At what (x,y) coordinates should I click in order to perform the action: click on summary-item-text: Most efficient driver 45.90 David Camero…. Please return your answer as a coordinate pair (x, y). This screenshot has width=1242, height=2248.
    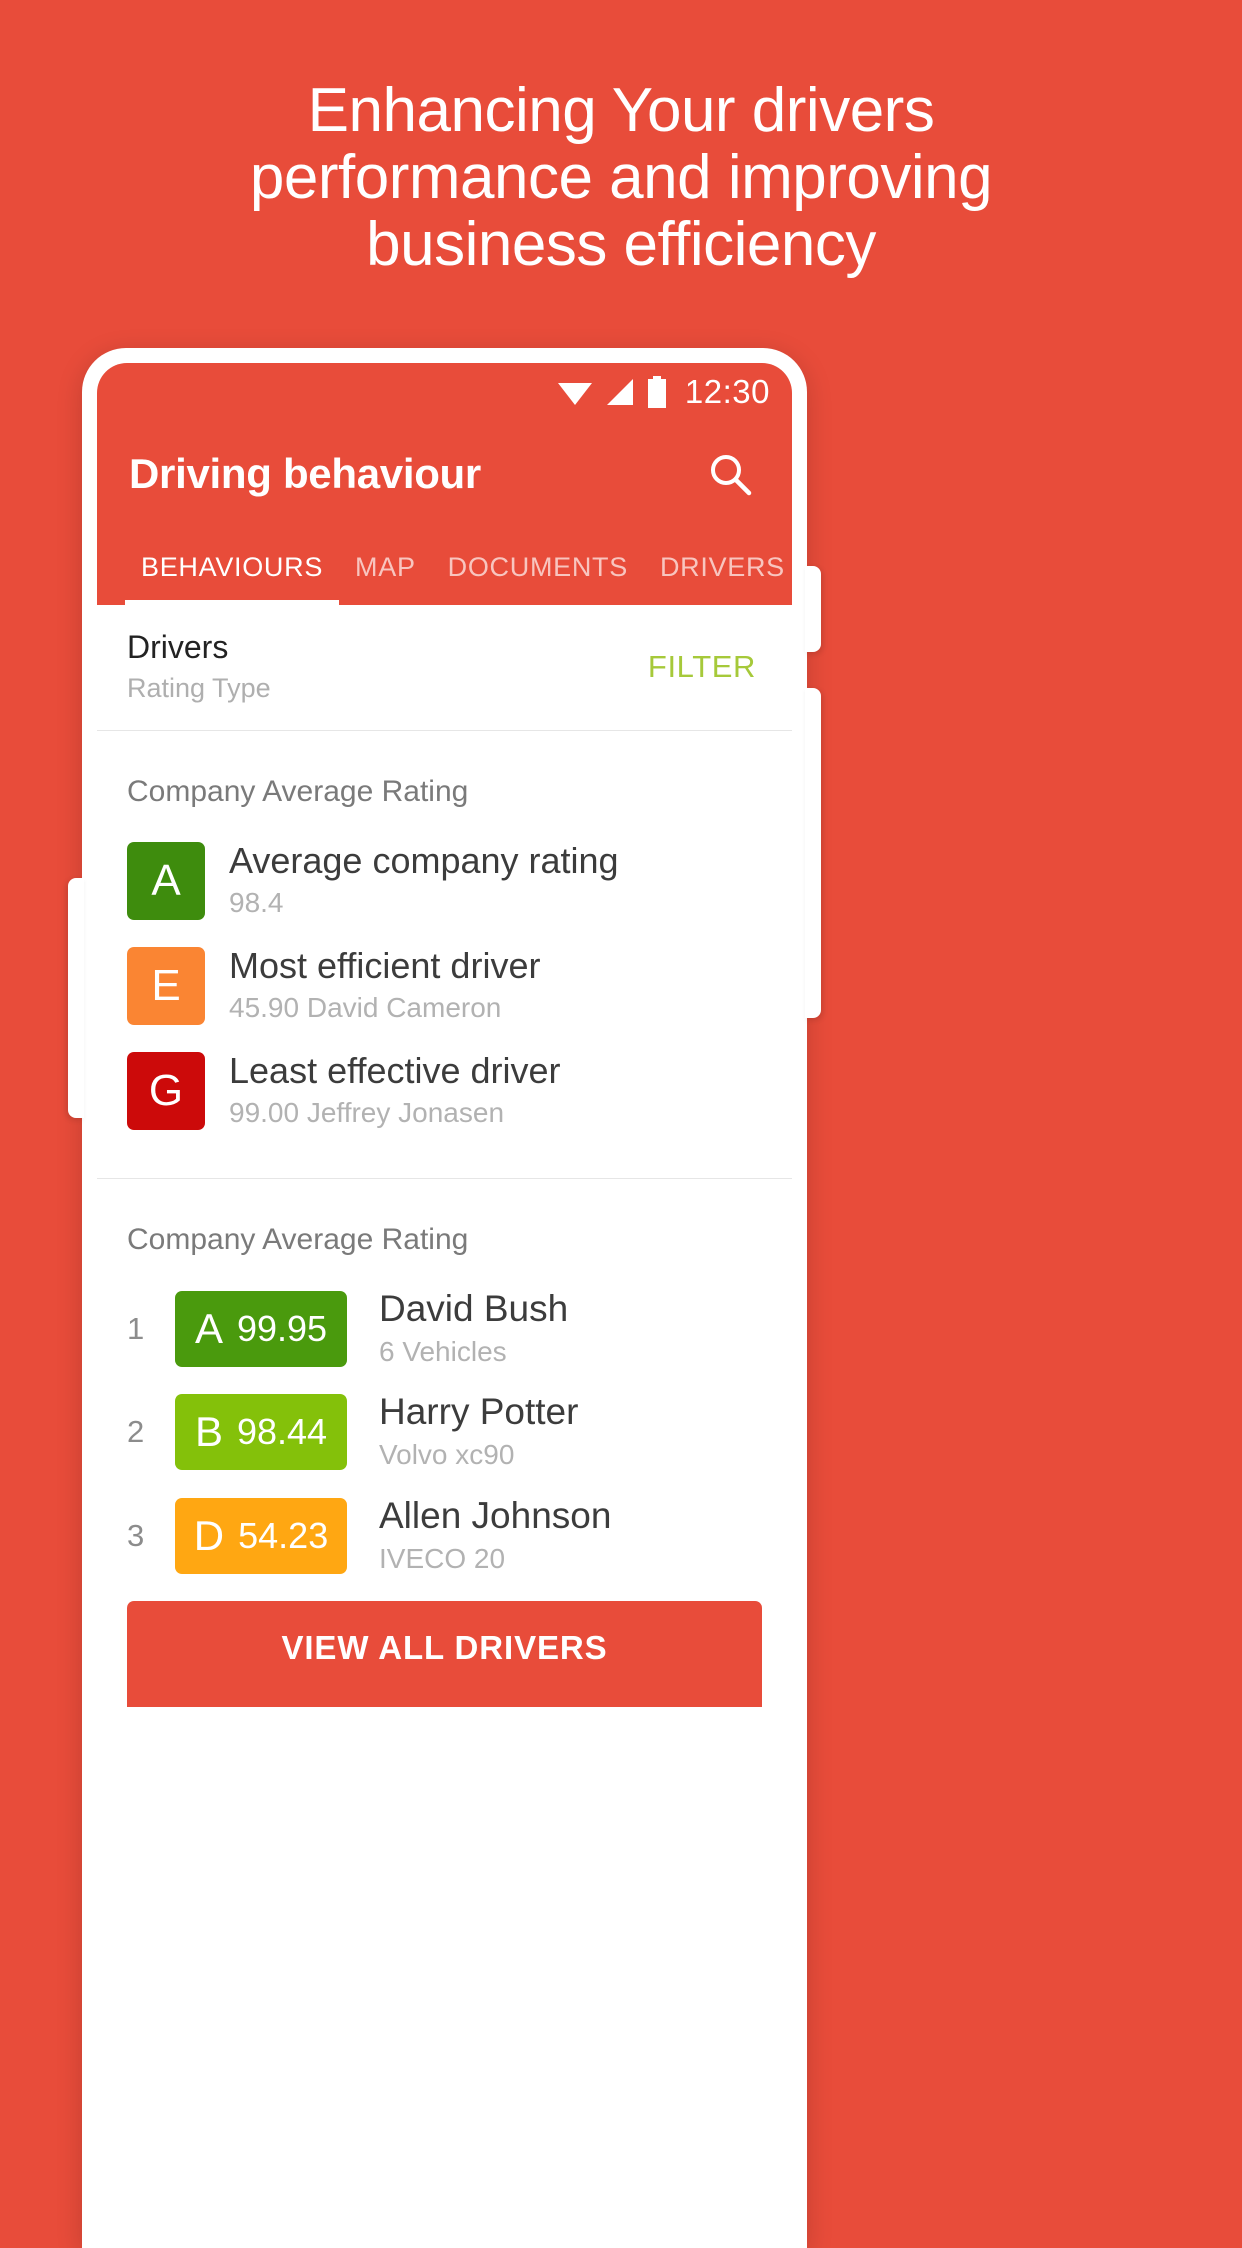
    Looking at the image, I should click on (384, 985).